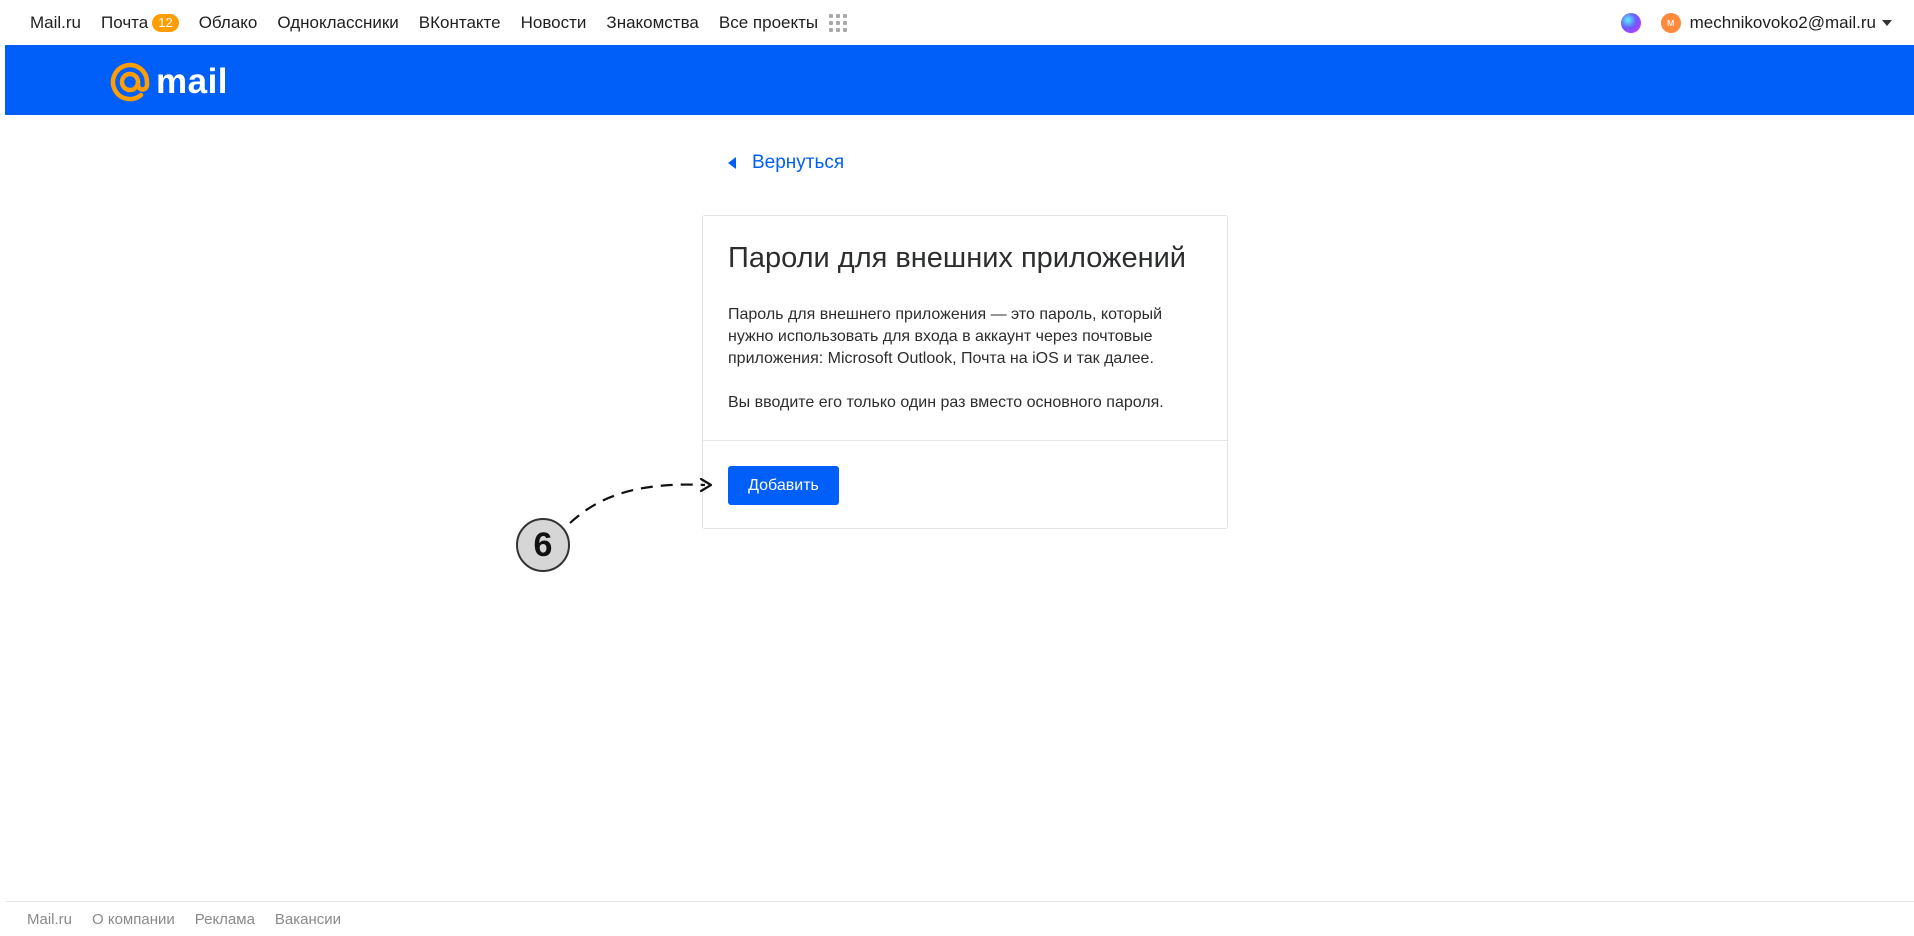 Image resolution: width=1914 pixels, height=936 pixels. What do you see at coordinates (194, 919) in the screenshot?
I see `footer: Mail.ru О компании Реклама Вакансии` at bounding box center [194, 919].